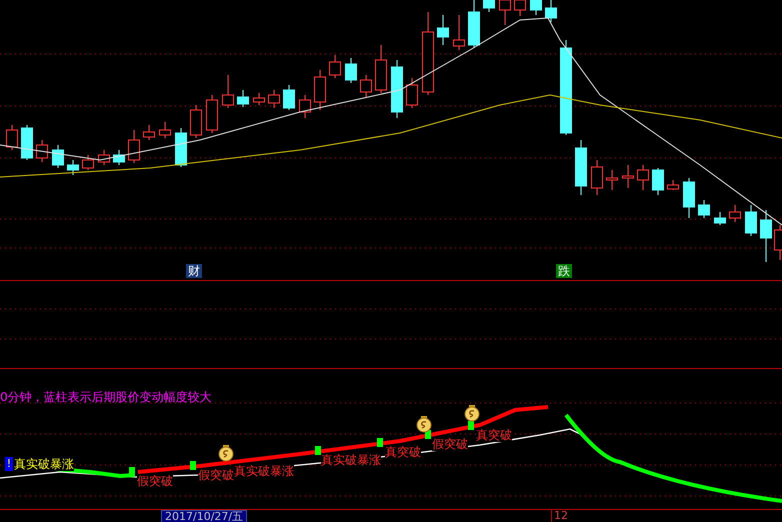 This screenshot has height=522, width=782. I want to click on signal-badge: !, so click(9, 464).